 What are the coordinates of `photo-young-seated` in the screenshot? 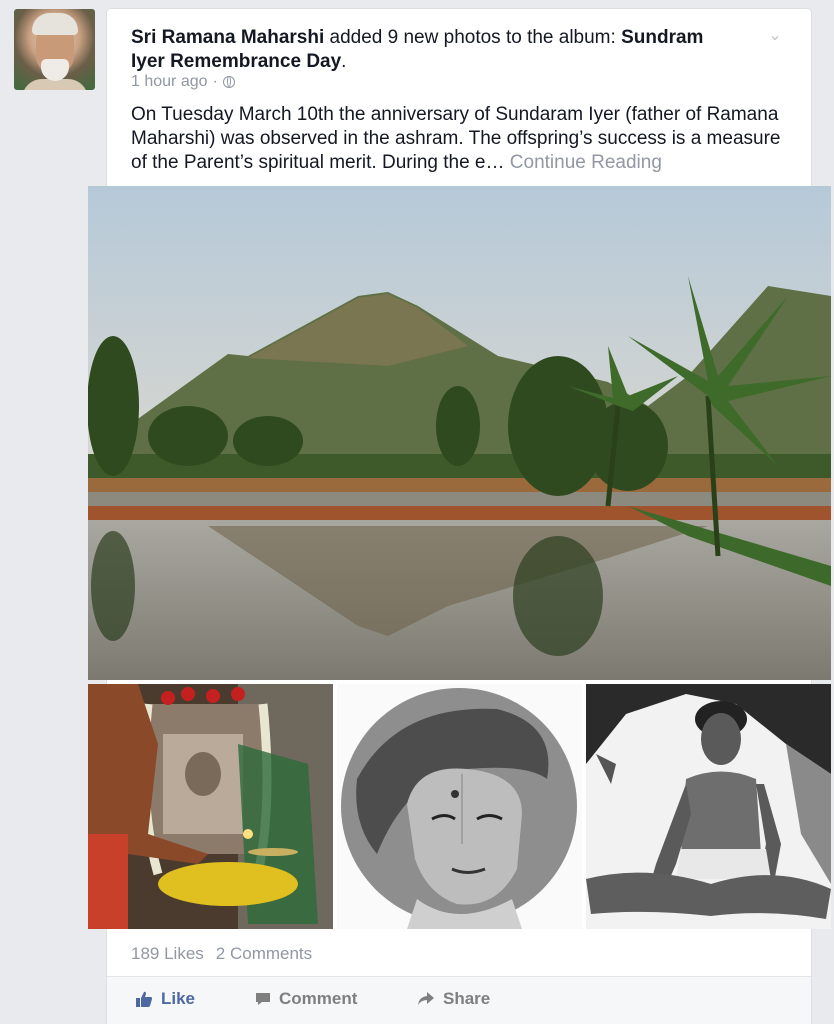 It's located at (708, 806).